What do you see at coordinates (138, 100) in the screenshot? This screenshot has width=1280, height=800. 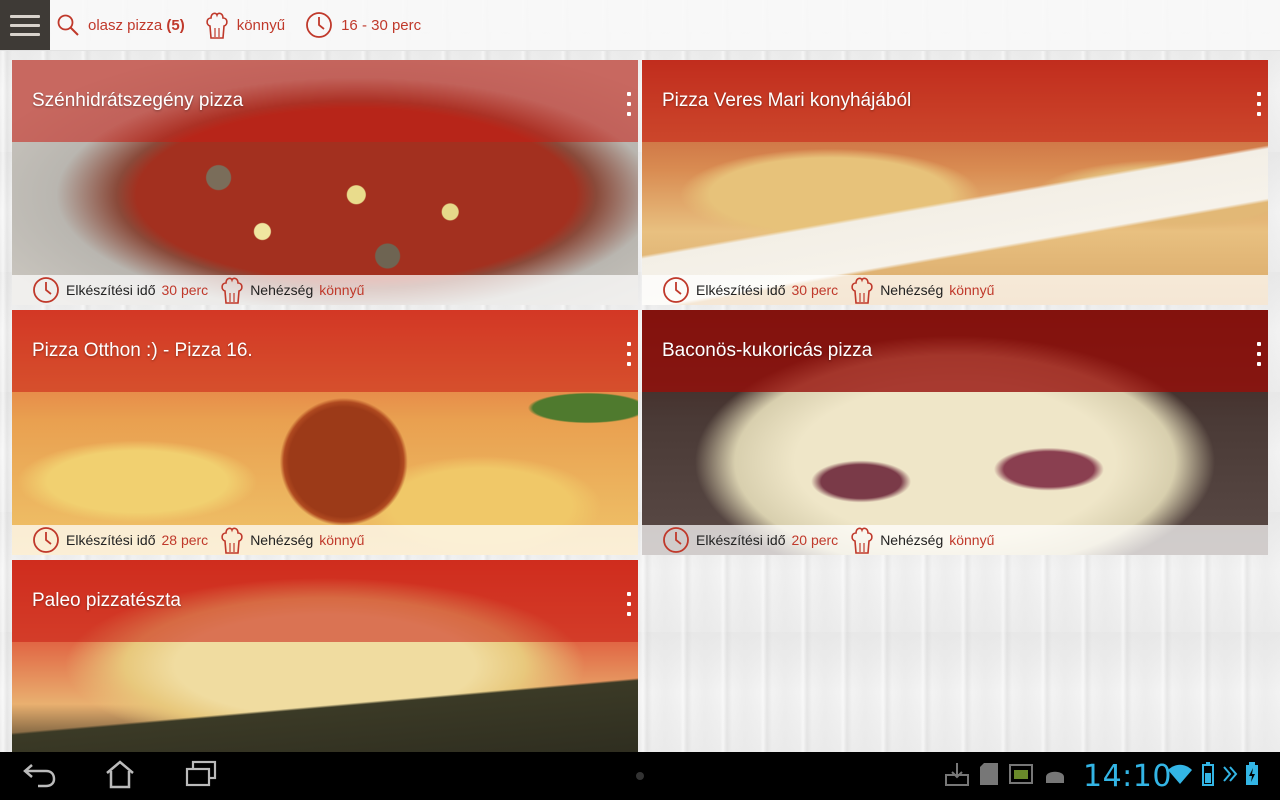 I see `recipe-title: Szénhidrátszegény pizza` at bounding box center [138, 100].